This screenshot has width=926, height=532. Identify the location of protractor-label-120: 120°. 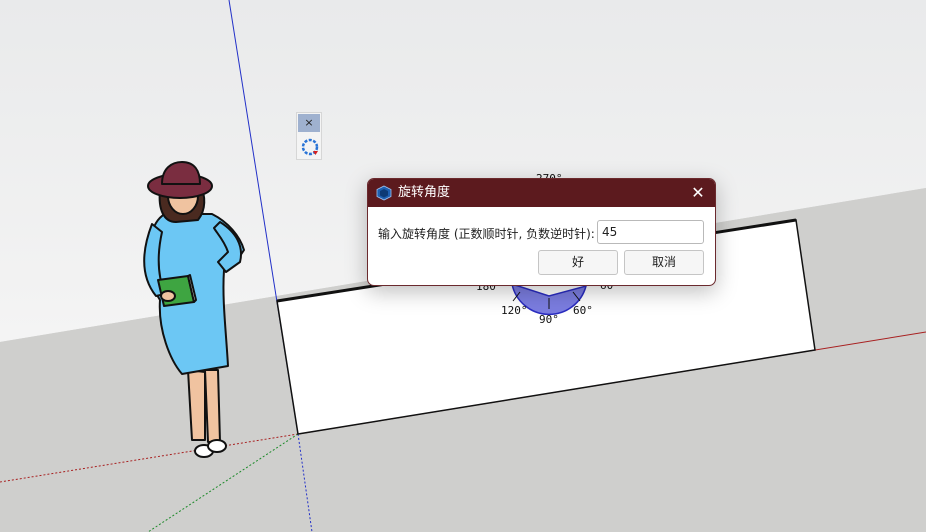
(514, 310).